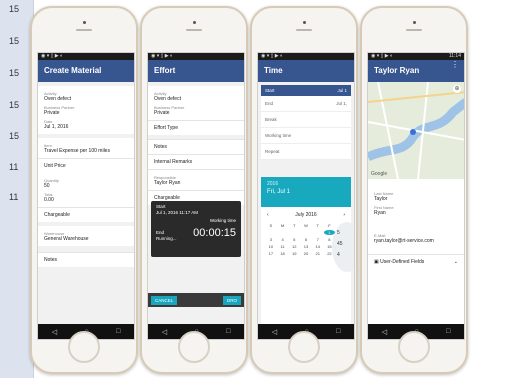  Describe the element at coordinates (376, 262) in the screenshot. I see `document-icon: ▣` at that location.